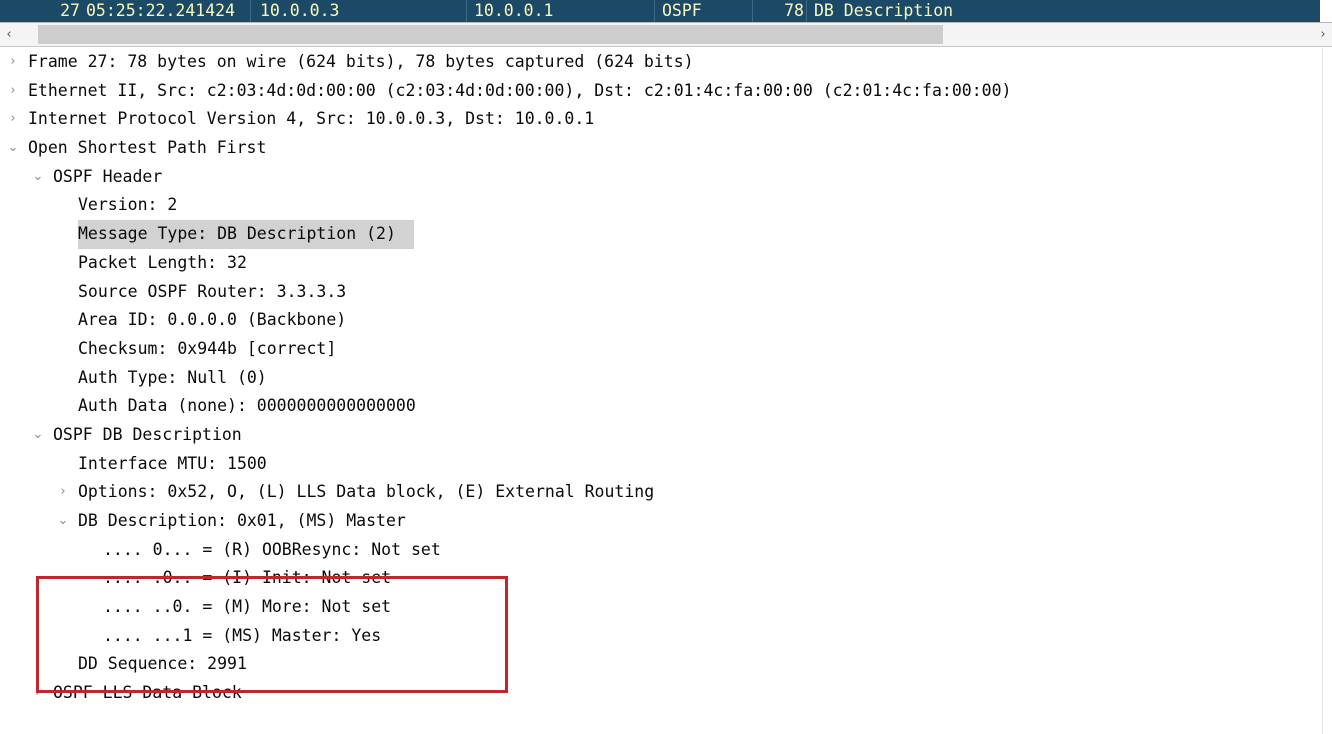 Image resolution: width=1332 pixels, height=734 pixels. I want to click on detail-tree-row: Packet Length: 32, so click(666, 263).